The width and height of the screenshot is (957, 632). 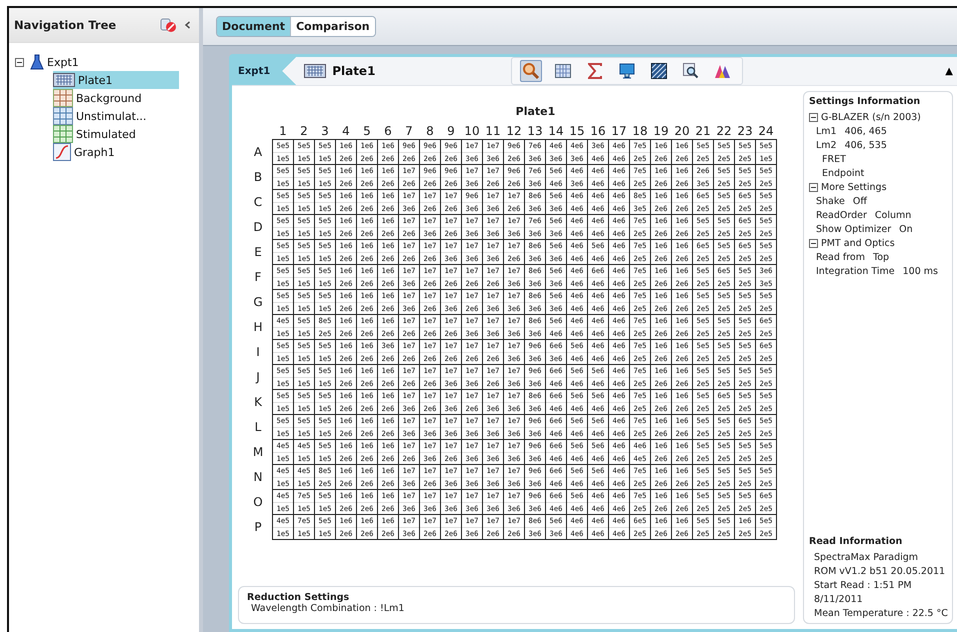 What do you see at coordinates (691, 71) in the screenshot?
I see `search-icon` at bounding box center [691, 71].